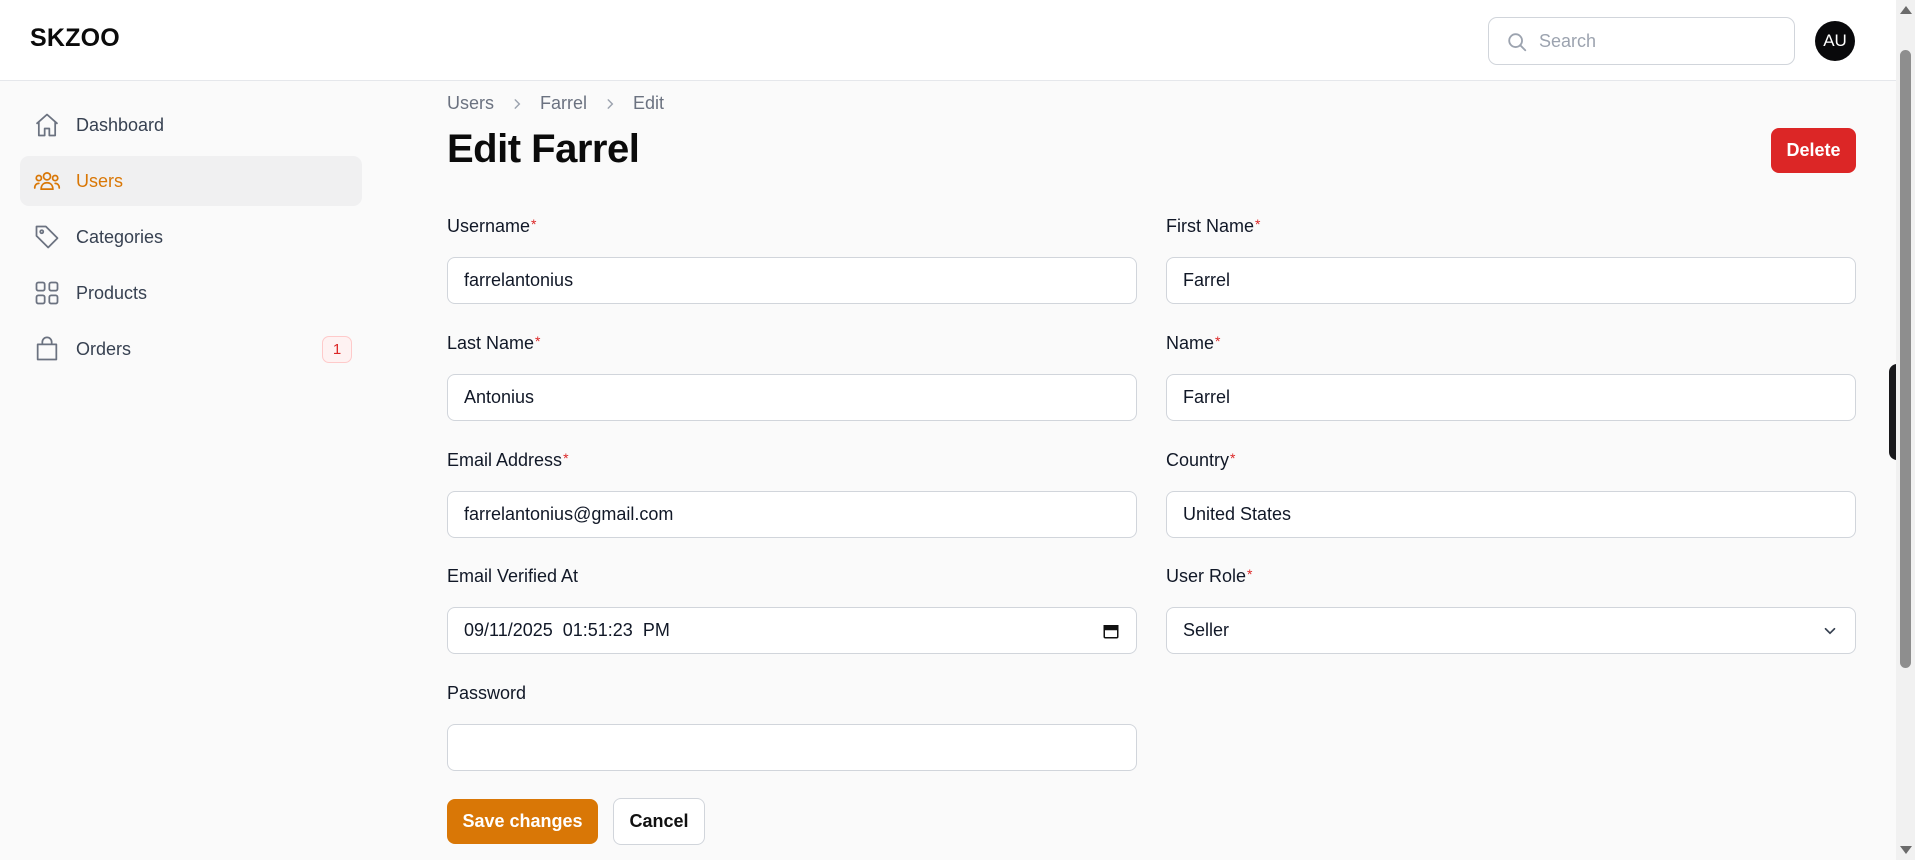  Describe the element at coordinates (543, 149) in the screenshot. I see `page-title: Edit Farrel` at that location.